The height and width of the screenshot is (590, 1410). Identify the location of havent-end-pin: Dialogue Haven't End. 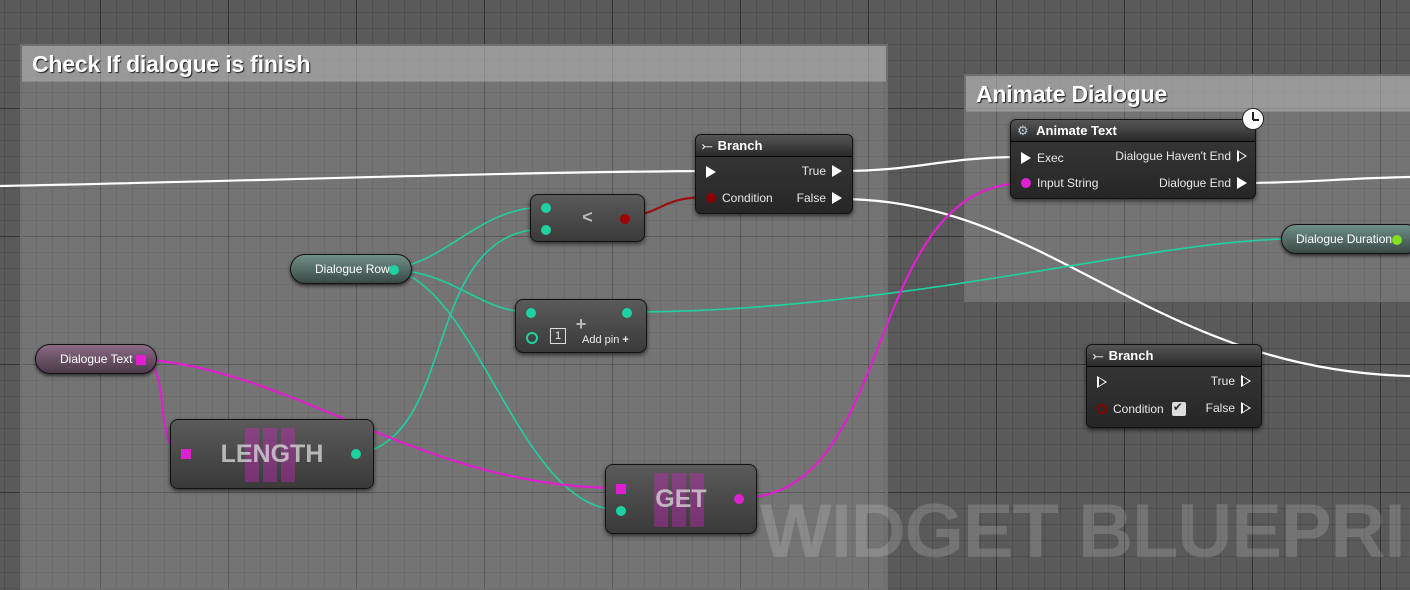
(1181, 156).